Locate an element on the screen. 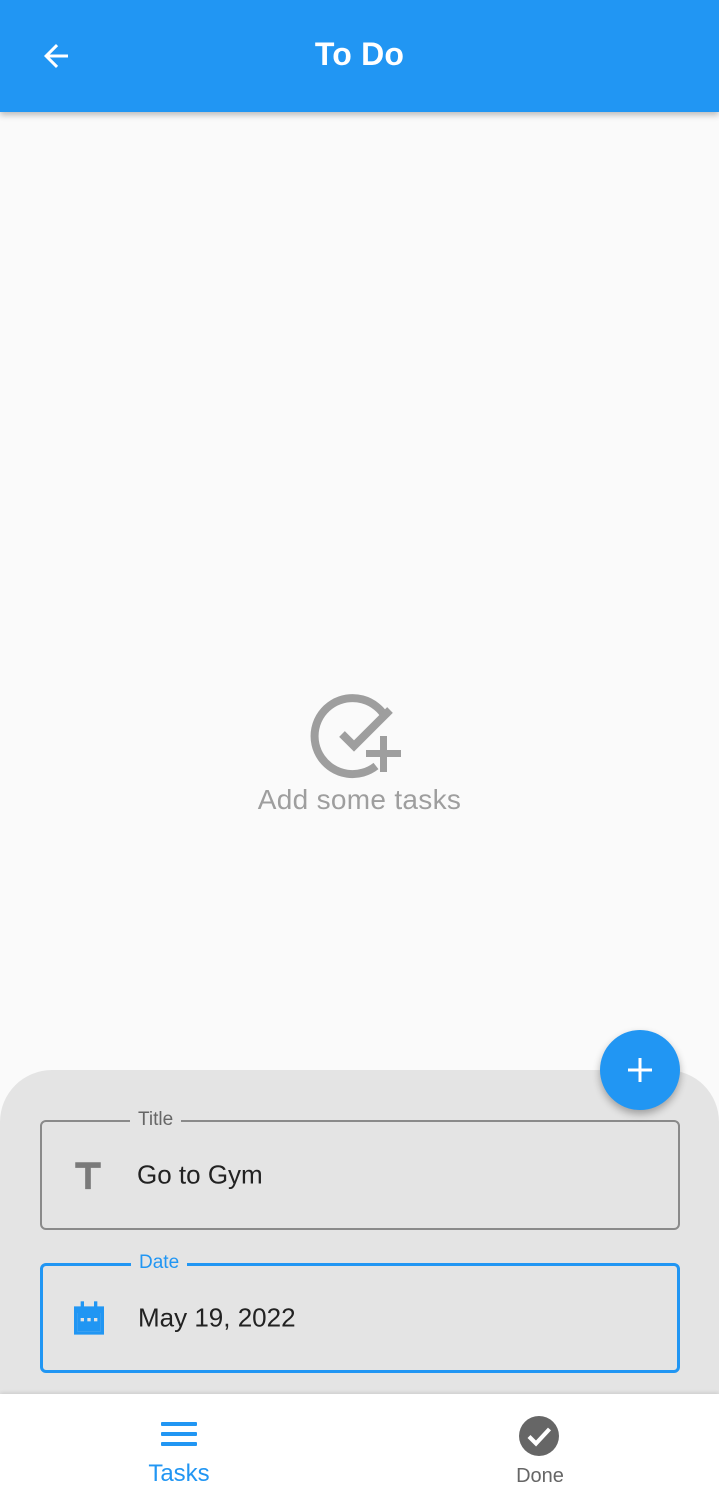 The height and width of the screenshot is (1505, 719). app-bar: To Do is located at coordinates (359, 56).